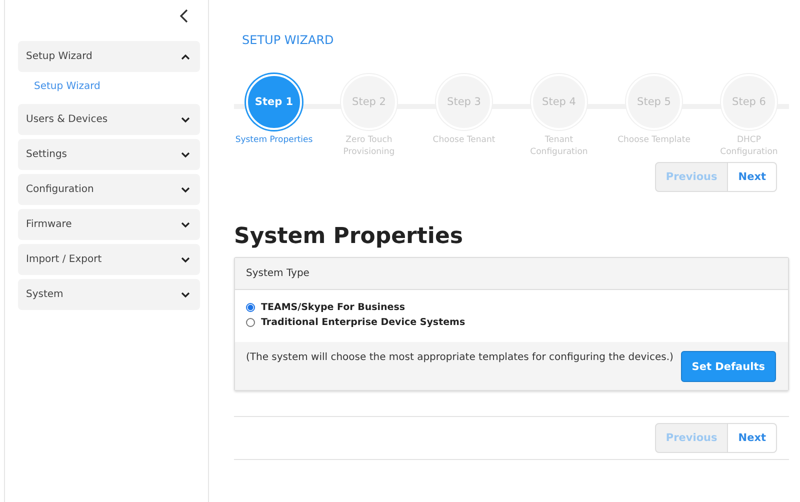 Image resolution: width=800 pixels, height=502 pixels. I want to click on sidebar-item: Firmware, so click(109, 224).